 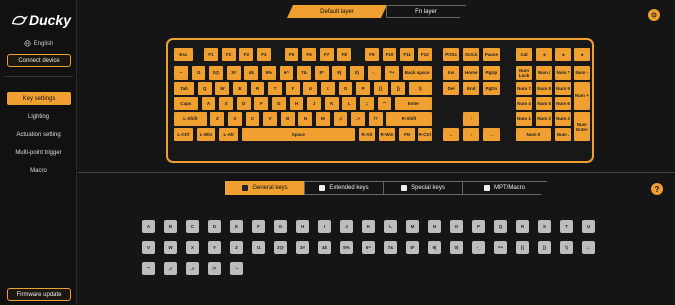 I want to click on key: L-Ctrl, so click(x=183, y=134).